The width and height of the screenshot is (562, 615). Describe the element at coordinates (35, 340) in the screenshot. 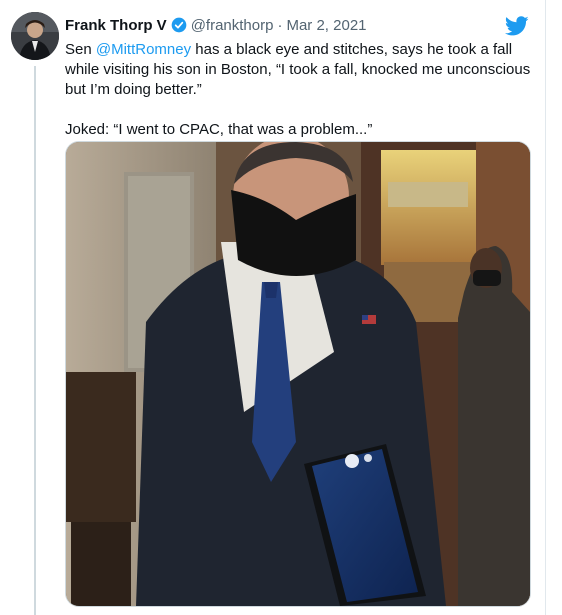

I see `thread-line` at that location.